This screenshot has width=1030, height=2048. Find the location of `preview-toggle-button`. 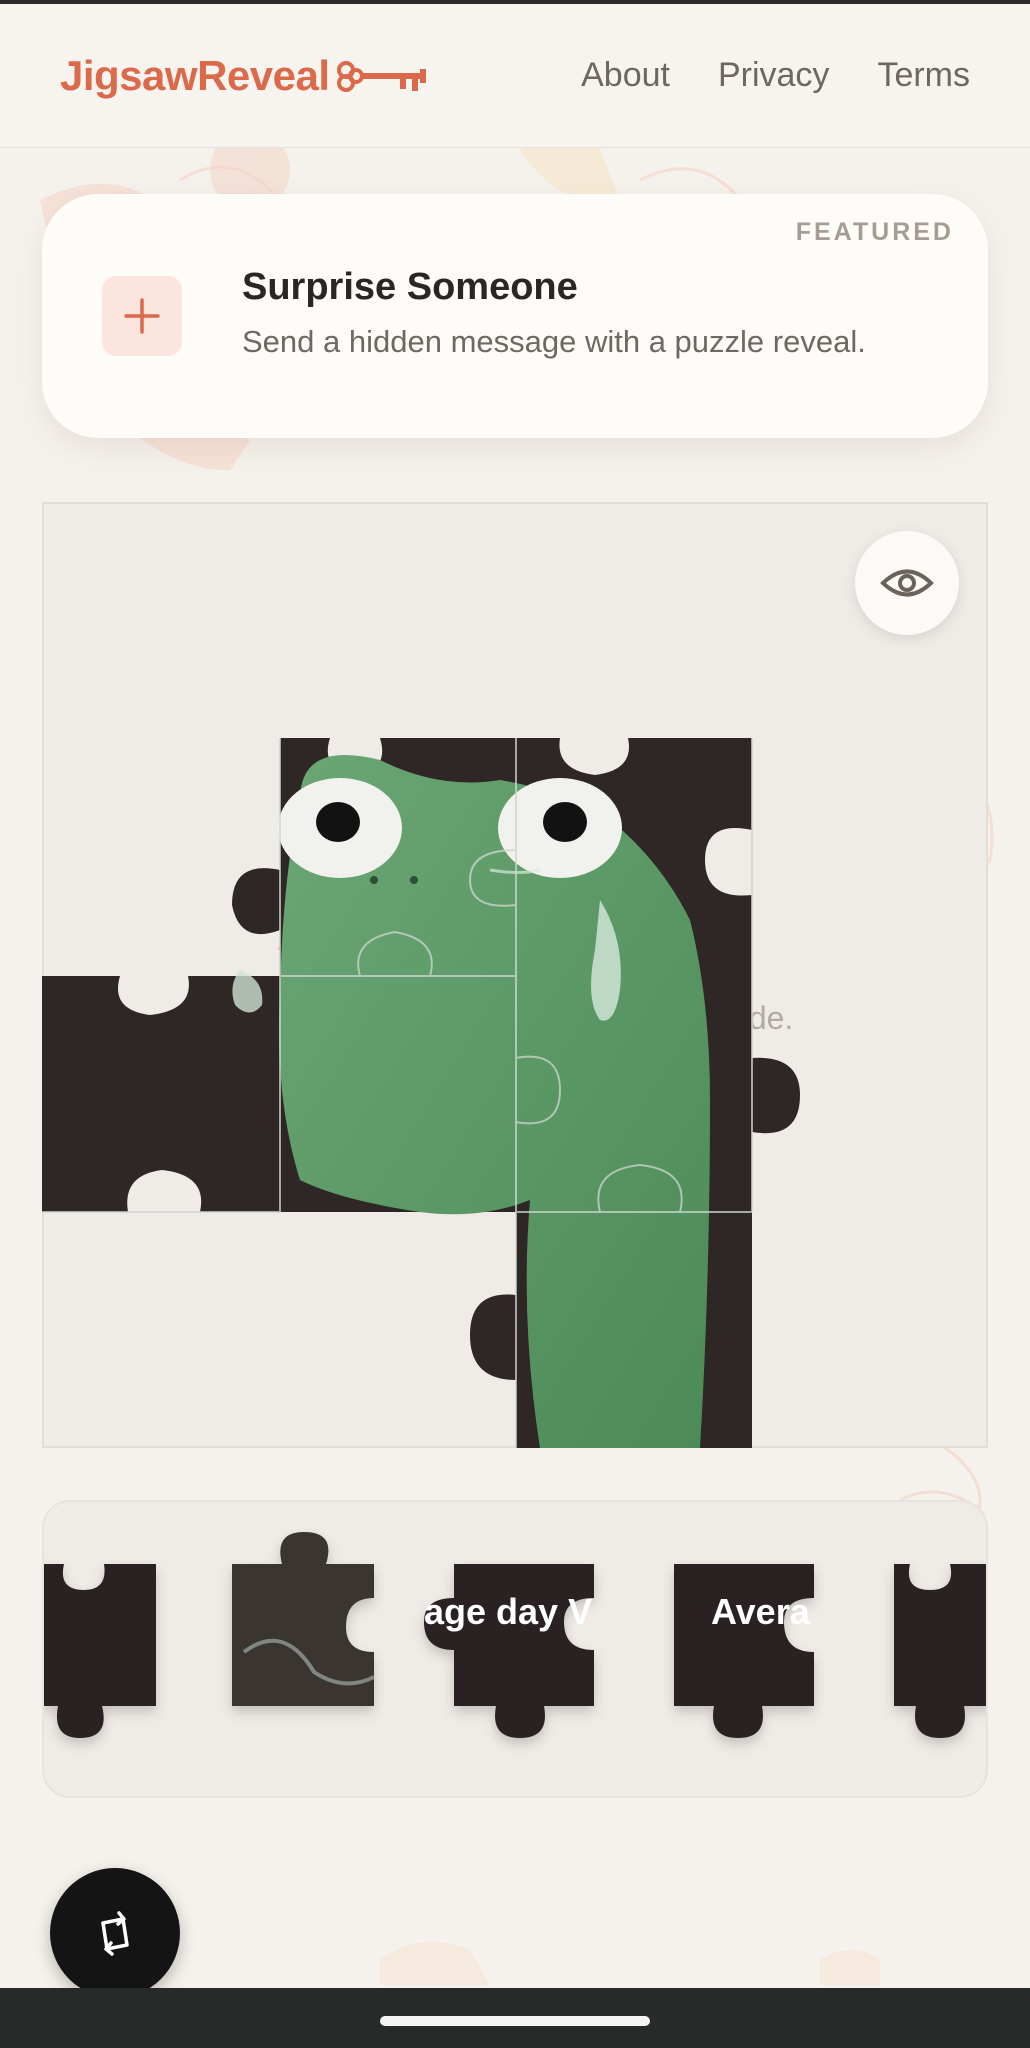

preview-toggle-button is located at coordinates (907, 583).